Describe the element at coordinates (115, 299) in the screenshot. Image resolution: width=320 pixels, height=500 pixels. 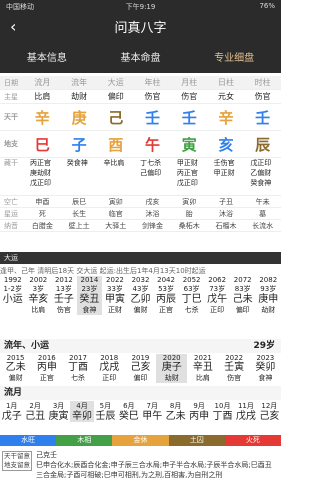
I see `luck-gz: 甲寅` at that location.